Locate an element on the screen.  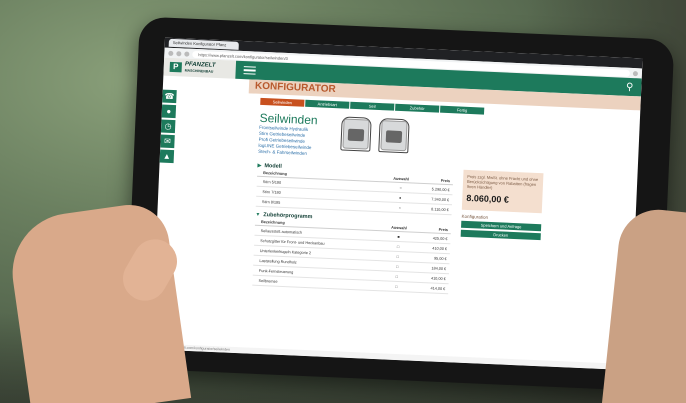
mail-icon: ✉ is located at coordinates (167, 141).